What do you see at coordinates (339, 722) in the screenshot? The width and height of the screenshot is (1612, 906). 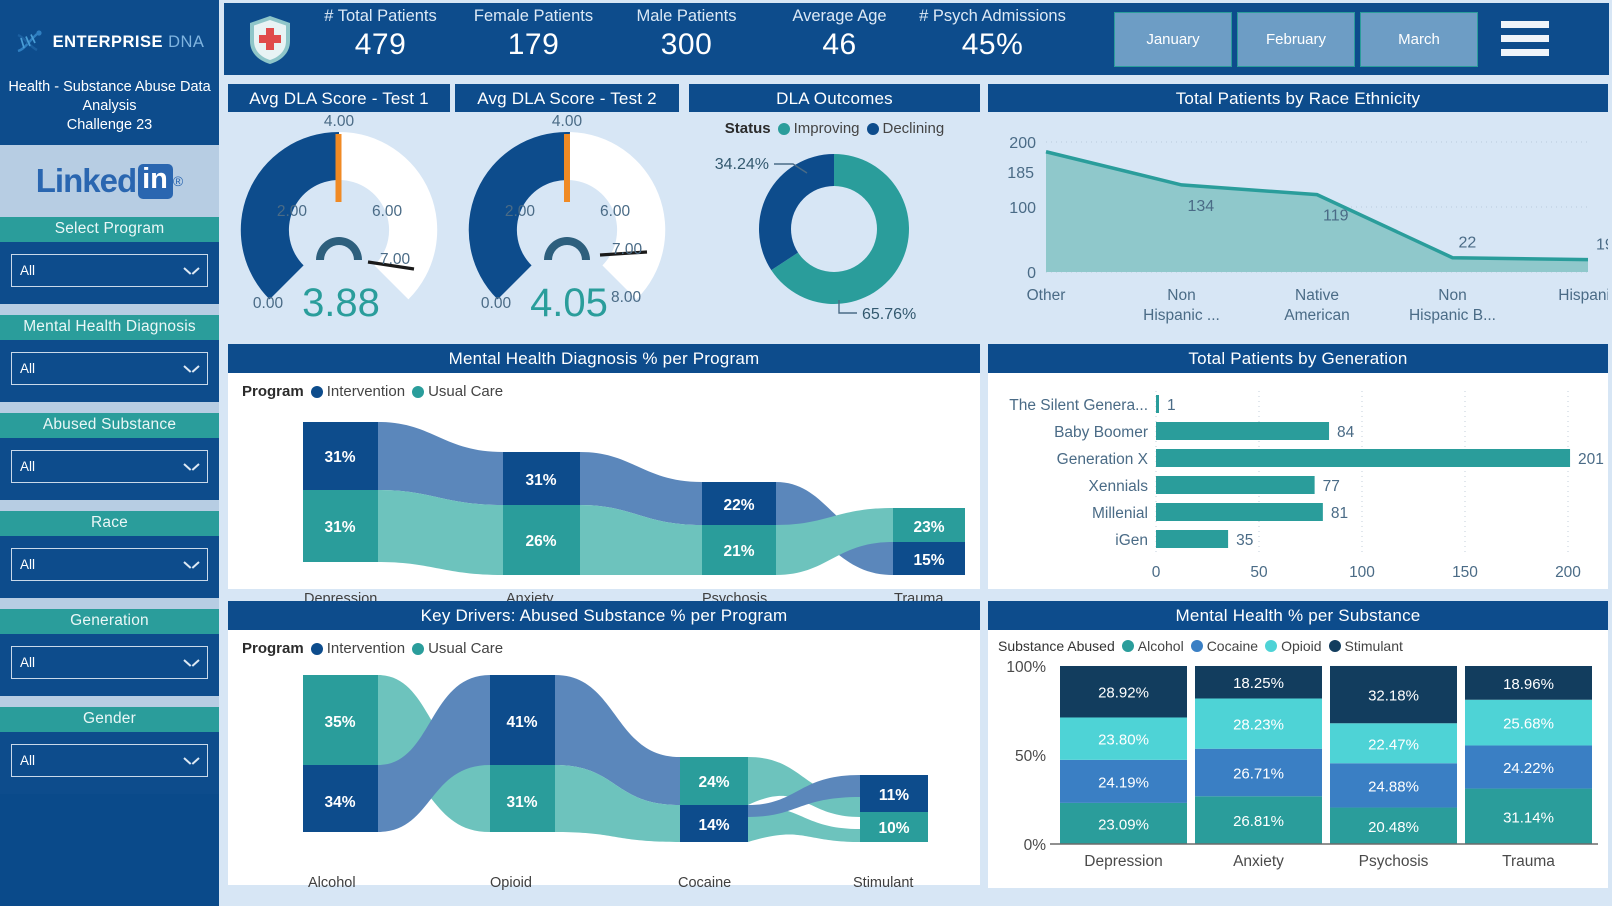 I see `sankey2-value-label: 35%` at bounding box center [339, 722].